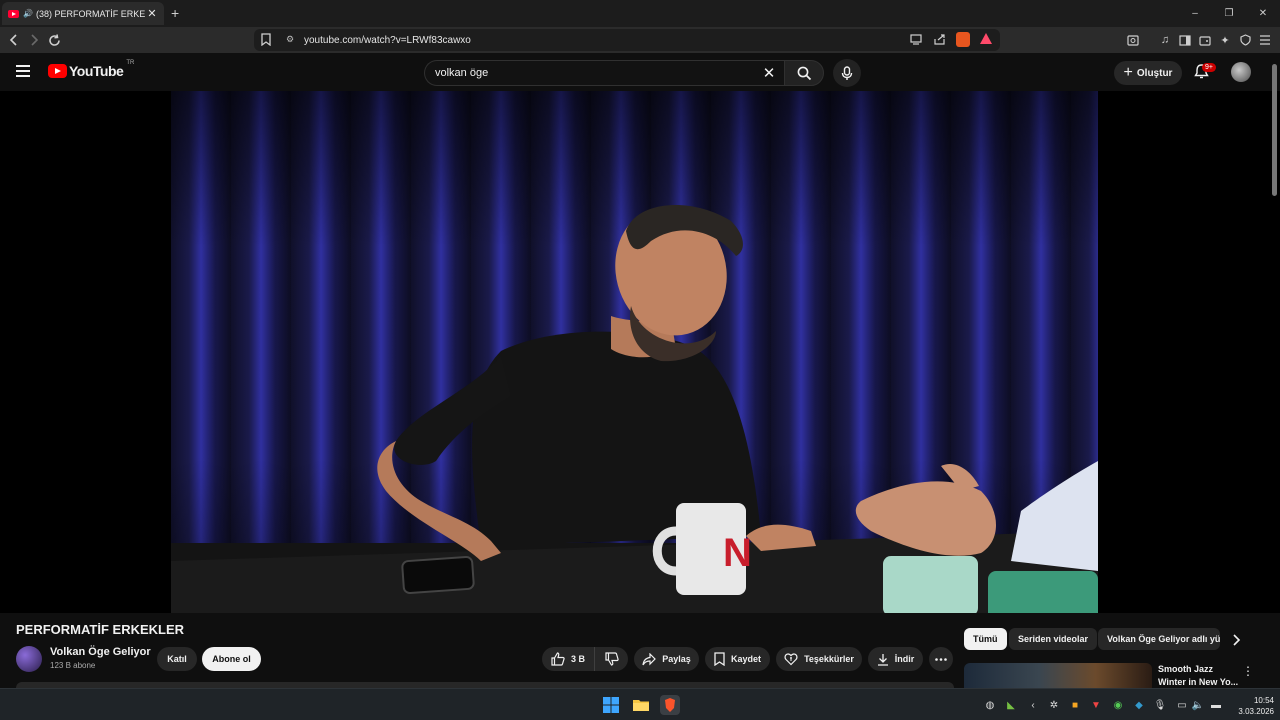 The width and height of the screenshot is (1280, 720). What do you see at coordinates (627, 40) in the screenshot?
I see `address-bar: ⚙ youtube.com/watch?v=LRWf83cawxo` at bounding box center [627, 40].